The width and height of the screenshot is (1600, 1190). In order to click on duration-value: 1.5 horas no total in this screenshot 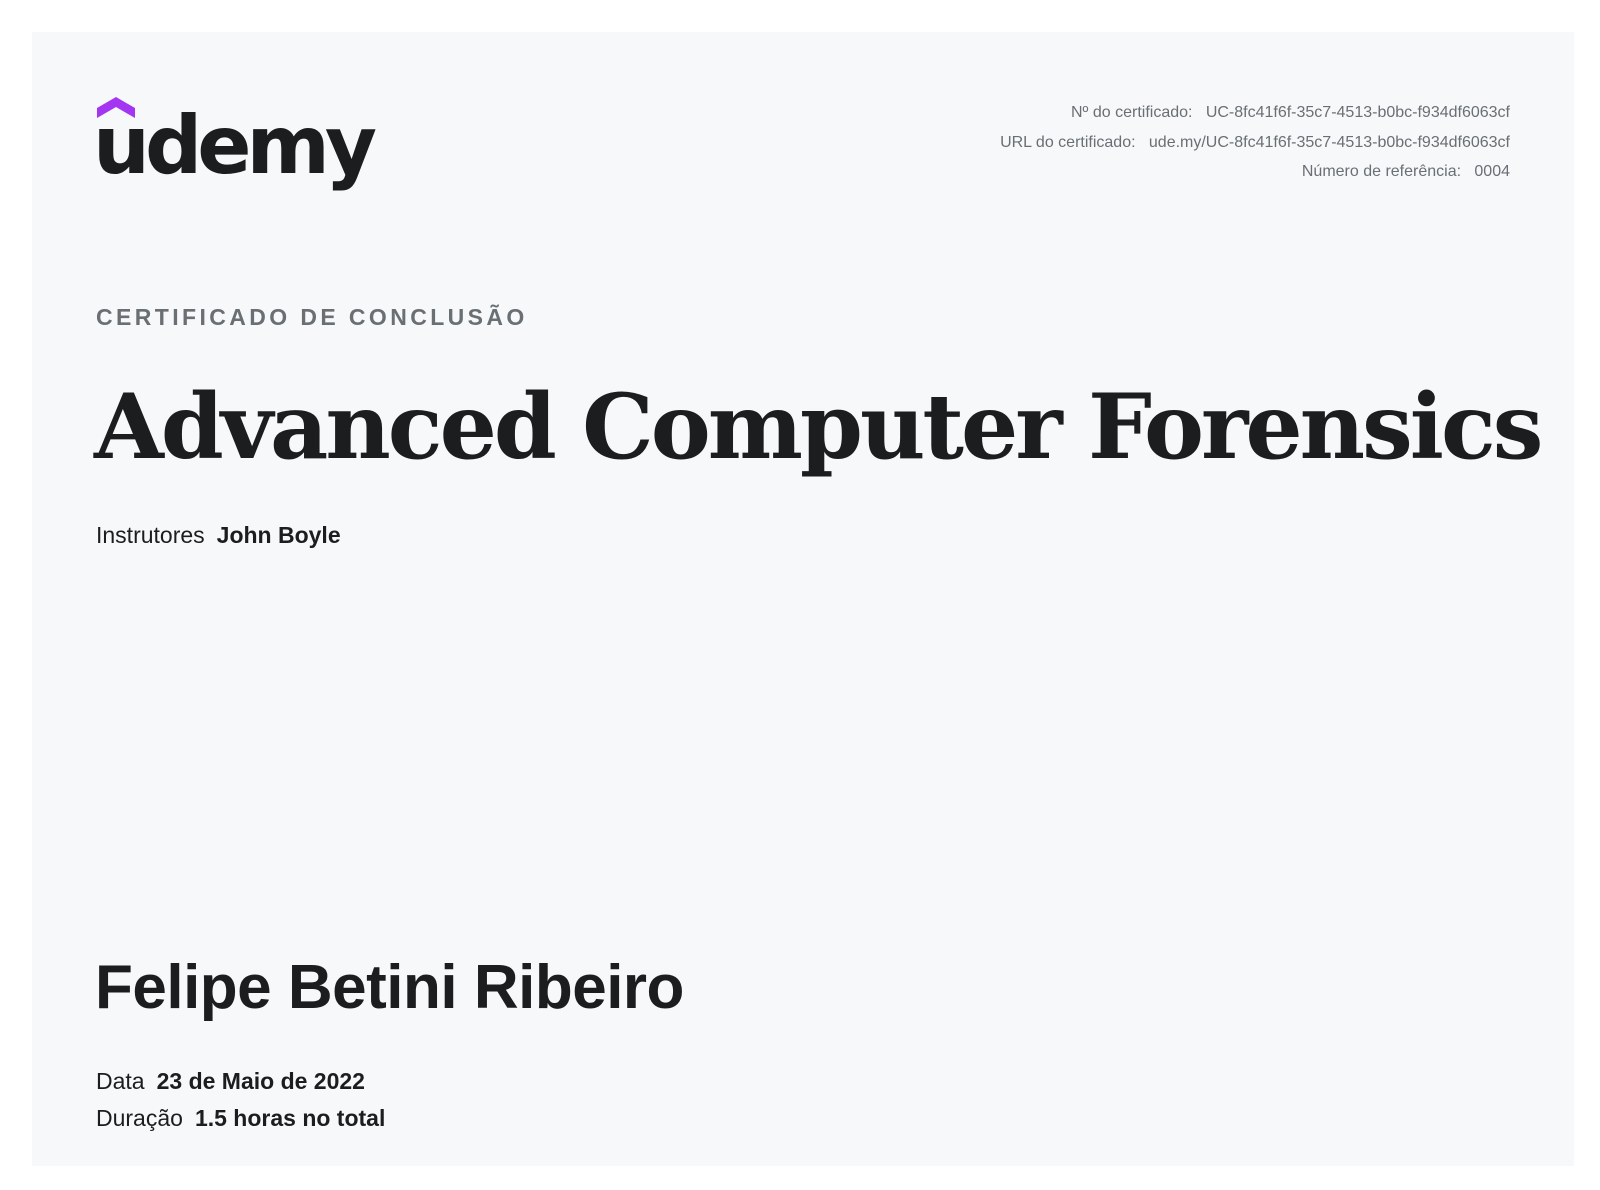, I will do `click(290, 1118)`.